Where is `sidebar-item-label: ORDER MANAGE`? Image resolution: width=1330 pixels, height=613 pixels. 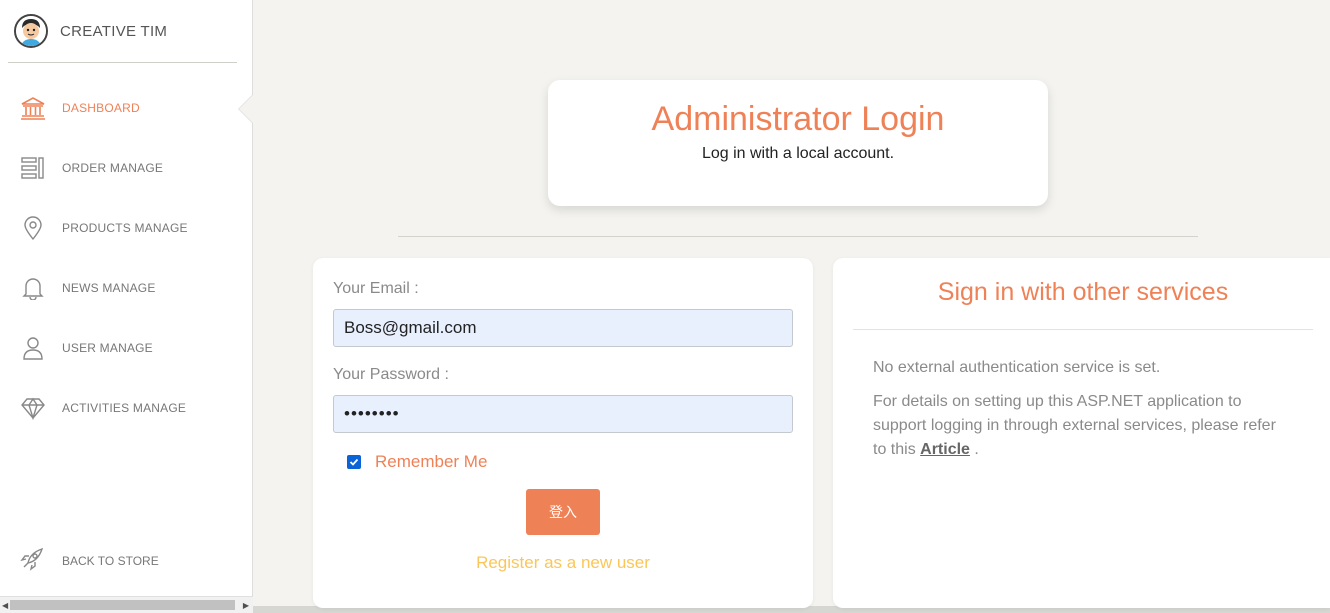 sidebar-item-label: ORDER MANAGE is located at coordinates (113, 168).